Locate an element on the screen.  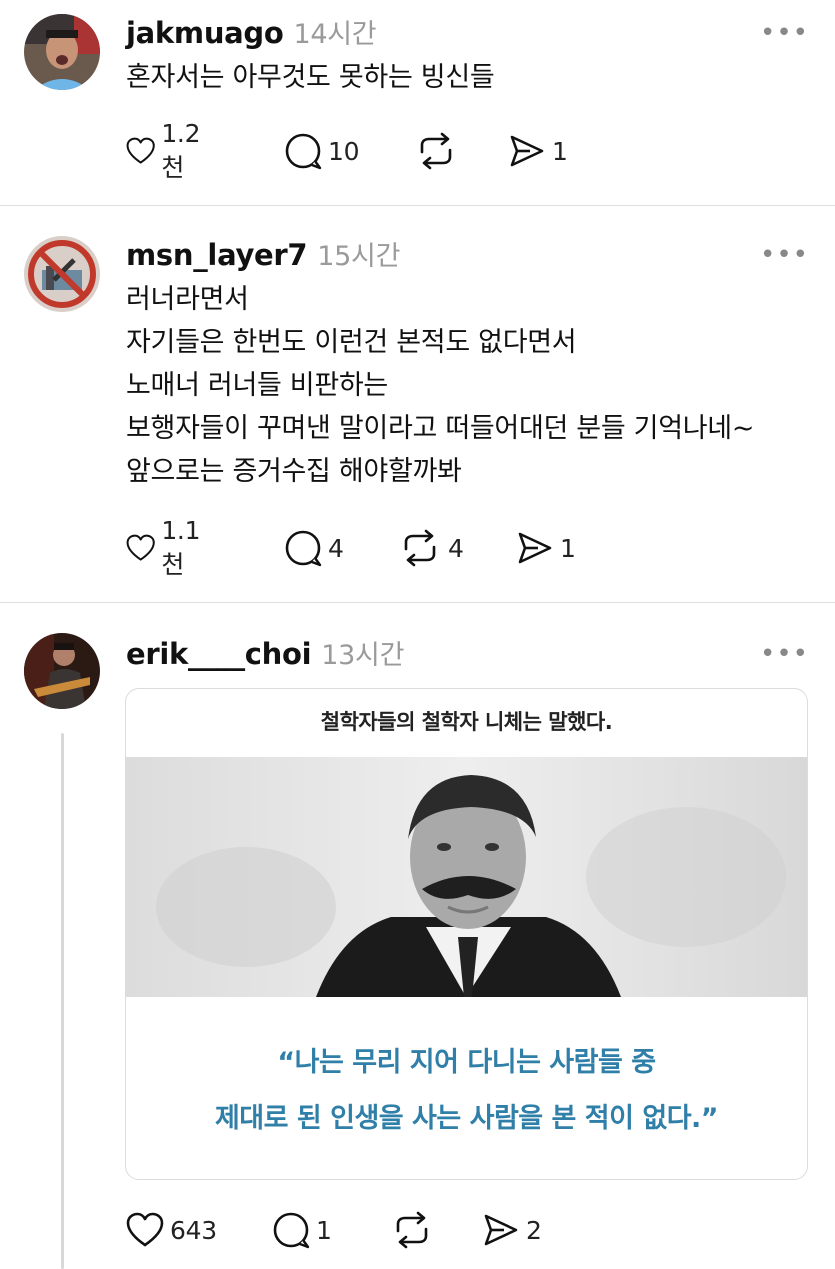
like-count: 1.1천 is located at coordinates (181, 547).